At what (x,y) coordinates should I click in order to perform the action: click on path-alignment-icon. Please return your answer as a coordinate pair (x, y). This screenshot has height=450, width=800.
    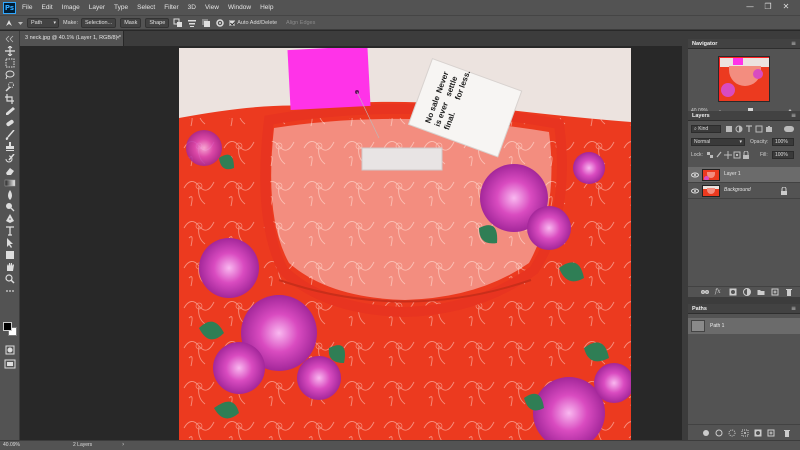
    Looking at the image, I should click on (192, 23).